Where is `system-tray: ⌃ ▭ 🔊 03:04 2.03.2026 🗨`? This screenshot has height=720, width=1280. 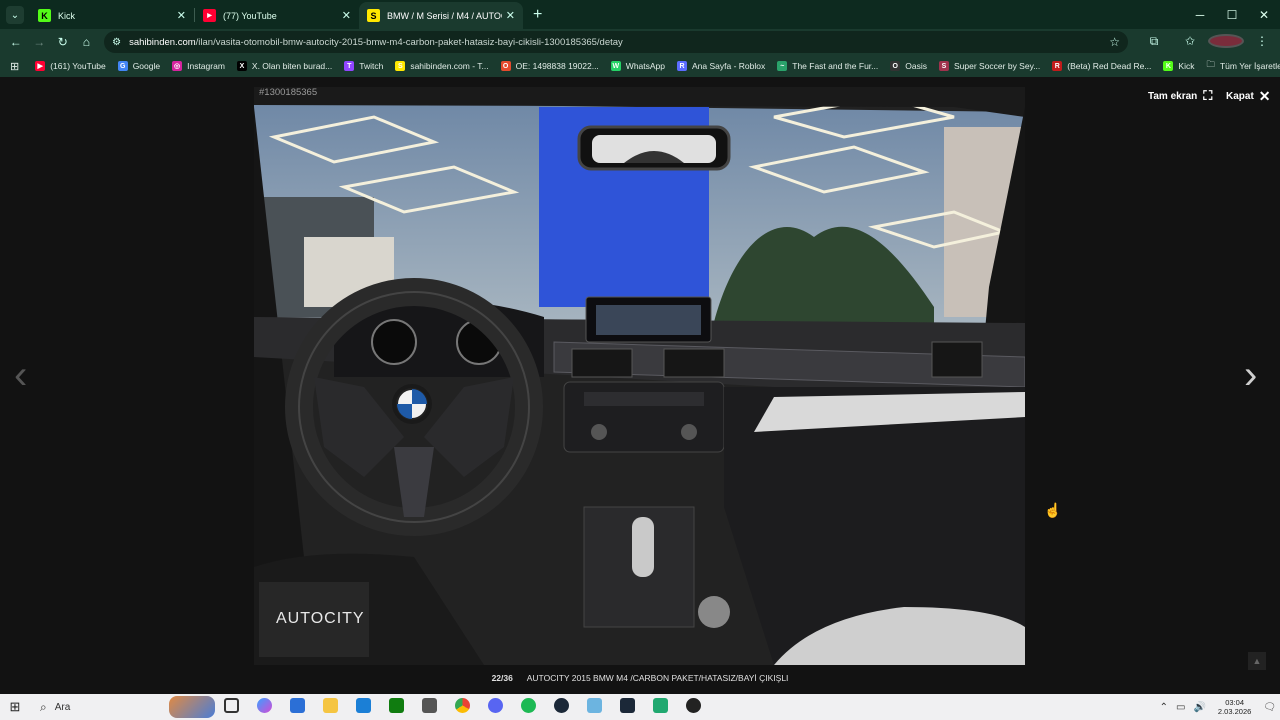
system-tray: ⌃ ▭ 🔊 03:04 2.03.2026 🗨 is located at coordinates (1218, 707).